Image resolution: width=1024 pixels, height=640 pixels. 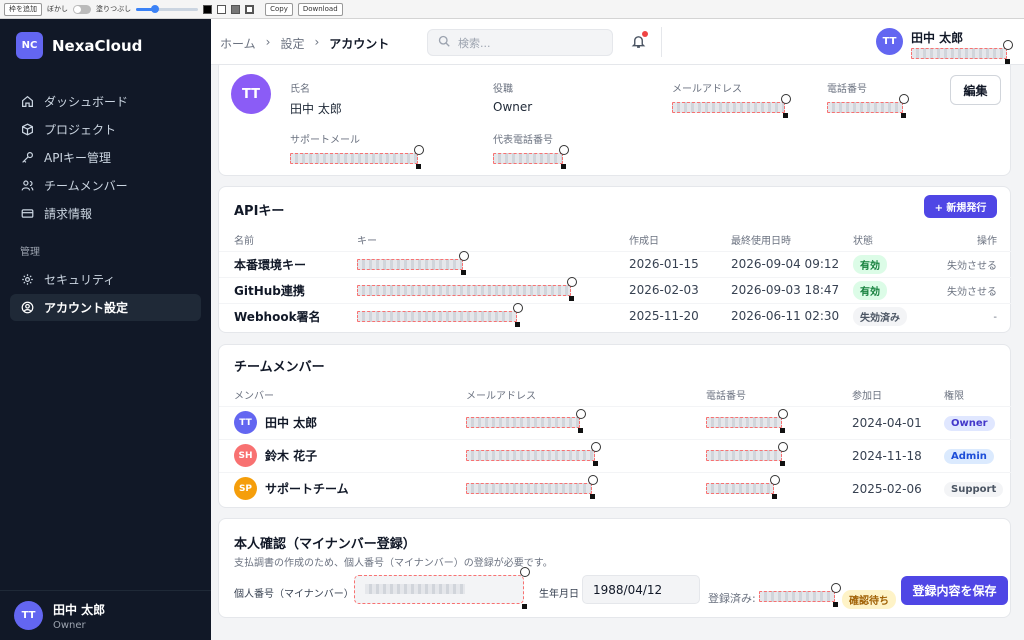 What do you see at coordinates (27, 214) in the screenshot?
I see `card-icon` at bounding box center [27, 214].